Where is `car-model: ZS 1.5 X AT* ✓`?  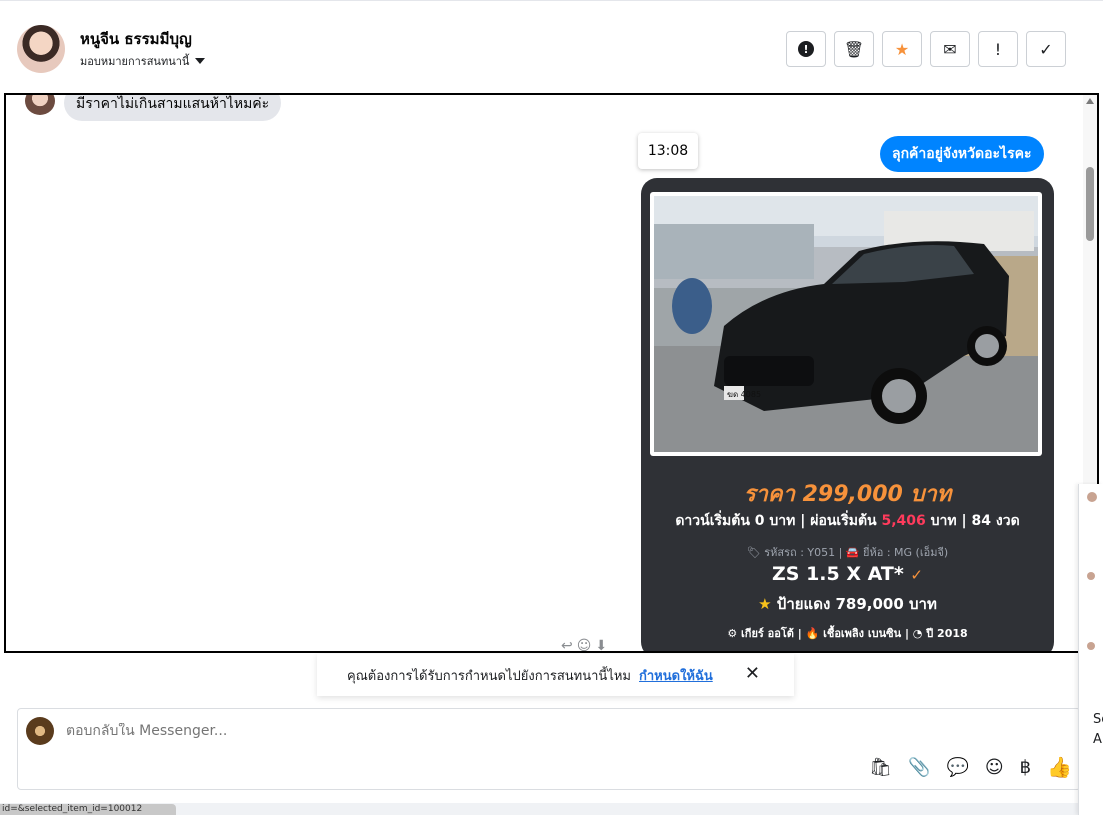 car-model: ZS 1.5 X AT* ✓ is located at coordinates (847, 574).